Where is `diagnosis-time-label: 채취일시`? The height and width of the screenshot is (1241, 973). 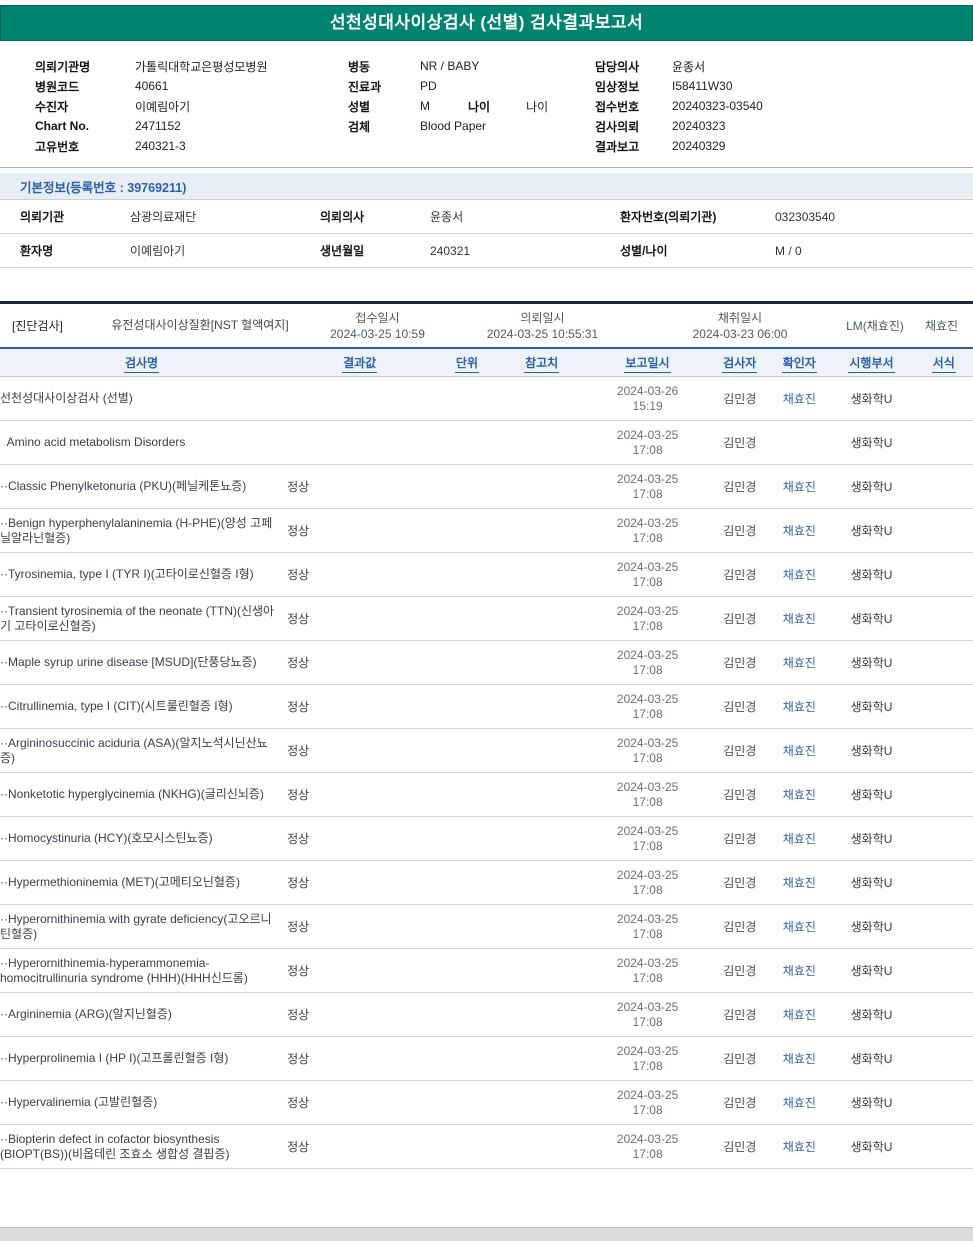
diagnosis-time-label: 채취일시 is located at coordinates (740, 317).